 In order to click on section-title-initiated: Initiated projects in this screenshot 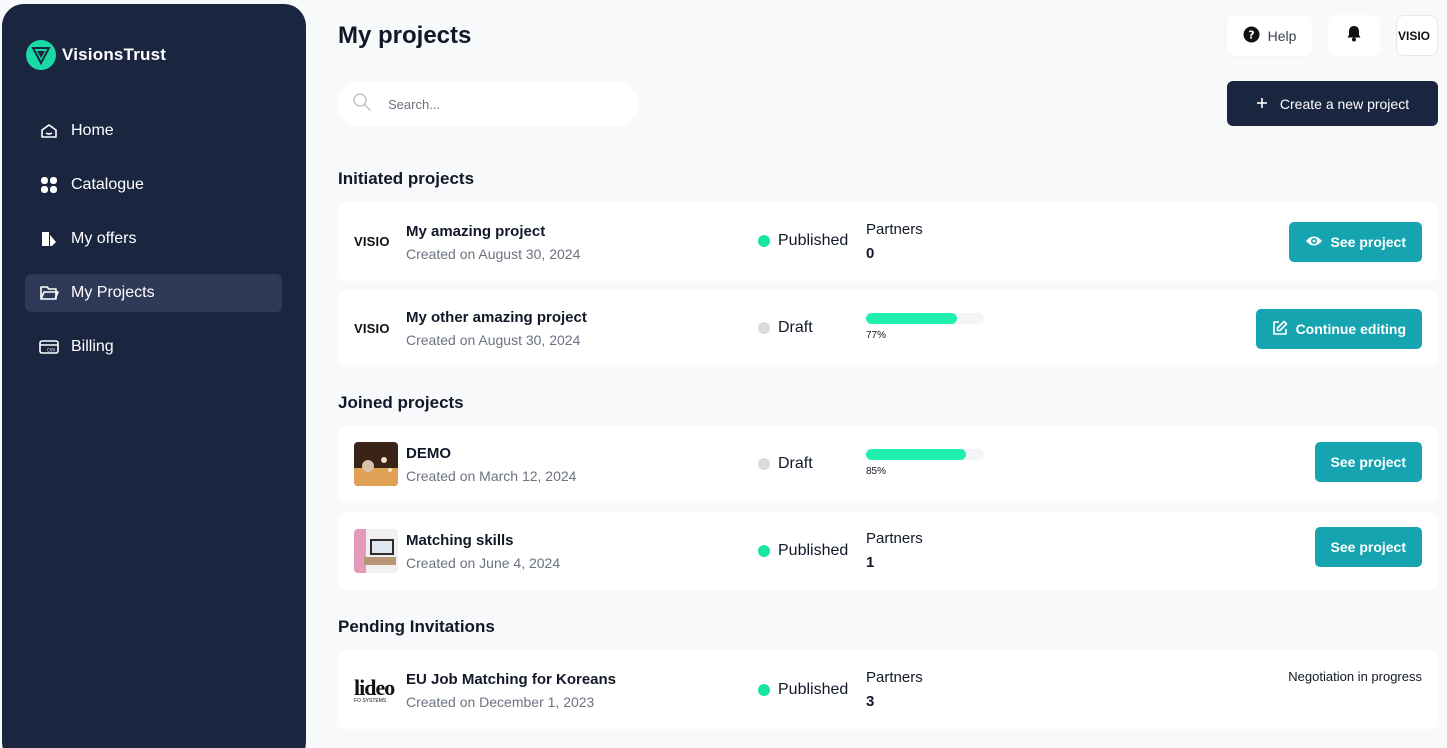, I will do `click(406, 178)`.